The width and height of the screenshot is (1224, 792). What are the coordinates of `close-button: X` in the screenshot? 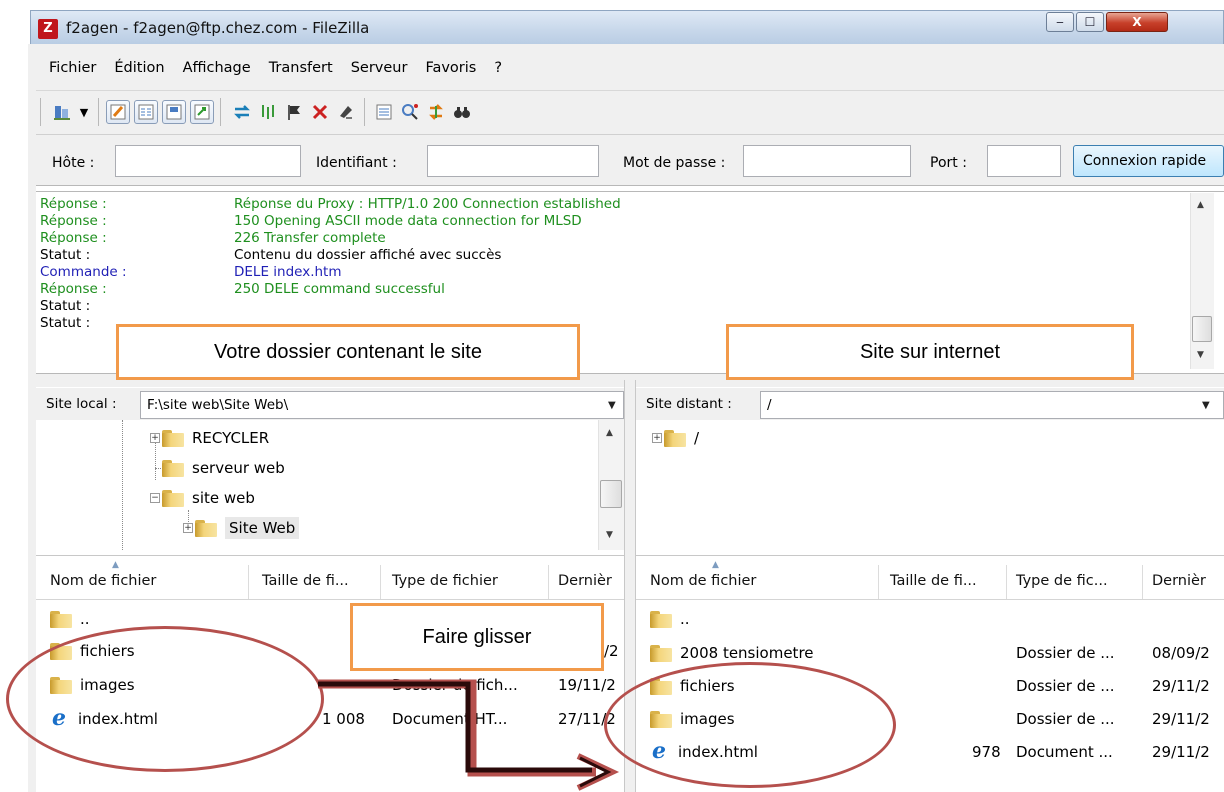 It's located at (1137, 22).